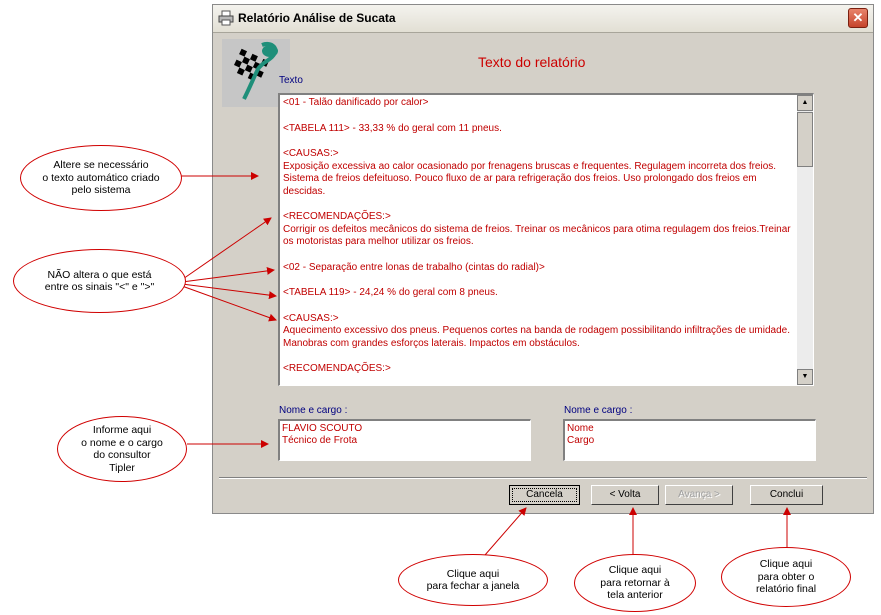 The image size is (881, 615). What do you see at coordinates (473, 580) in the screenshot?
I see `callout-close: Clique aqui para fechar a janela` at bounding box center [473, 580].